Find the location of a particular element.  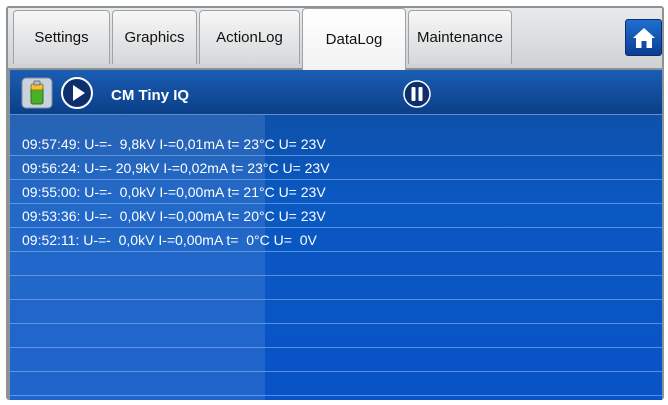

device-button is located at coordinates (37, 93).